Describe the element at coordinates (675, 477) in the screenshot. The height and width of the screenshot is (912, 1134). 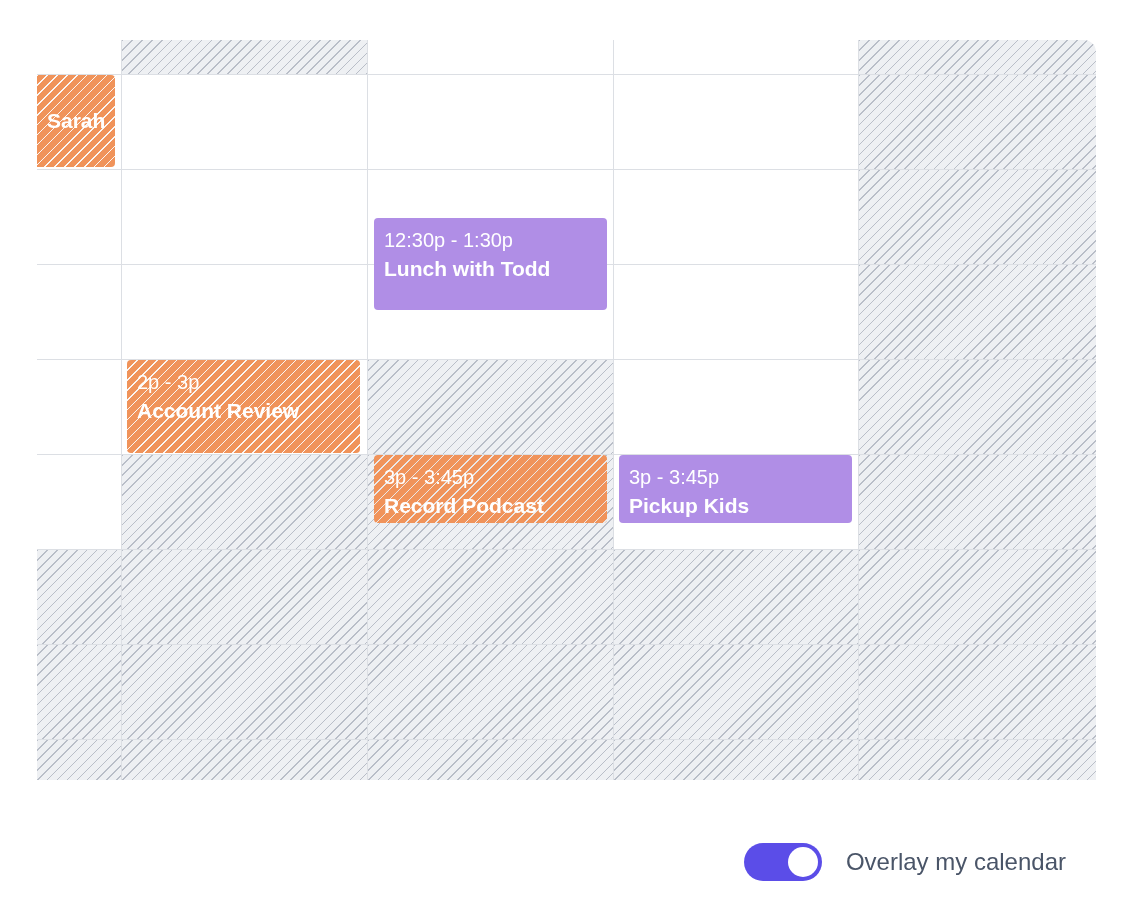
I see `event-time: 3p - 3:45p` at that location.